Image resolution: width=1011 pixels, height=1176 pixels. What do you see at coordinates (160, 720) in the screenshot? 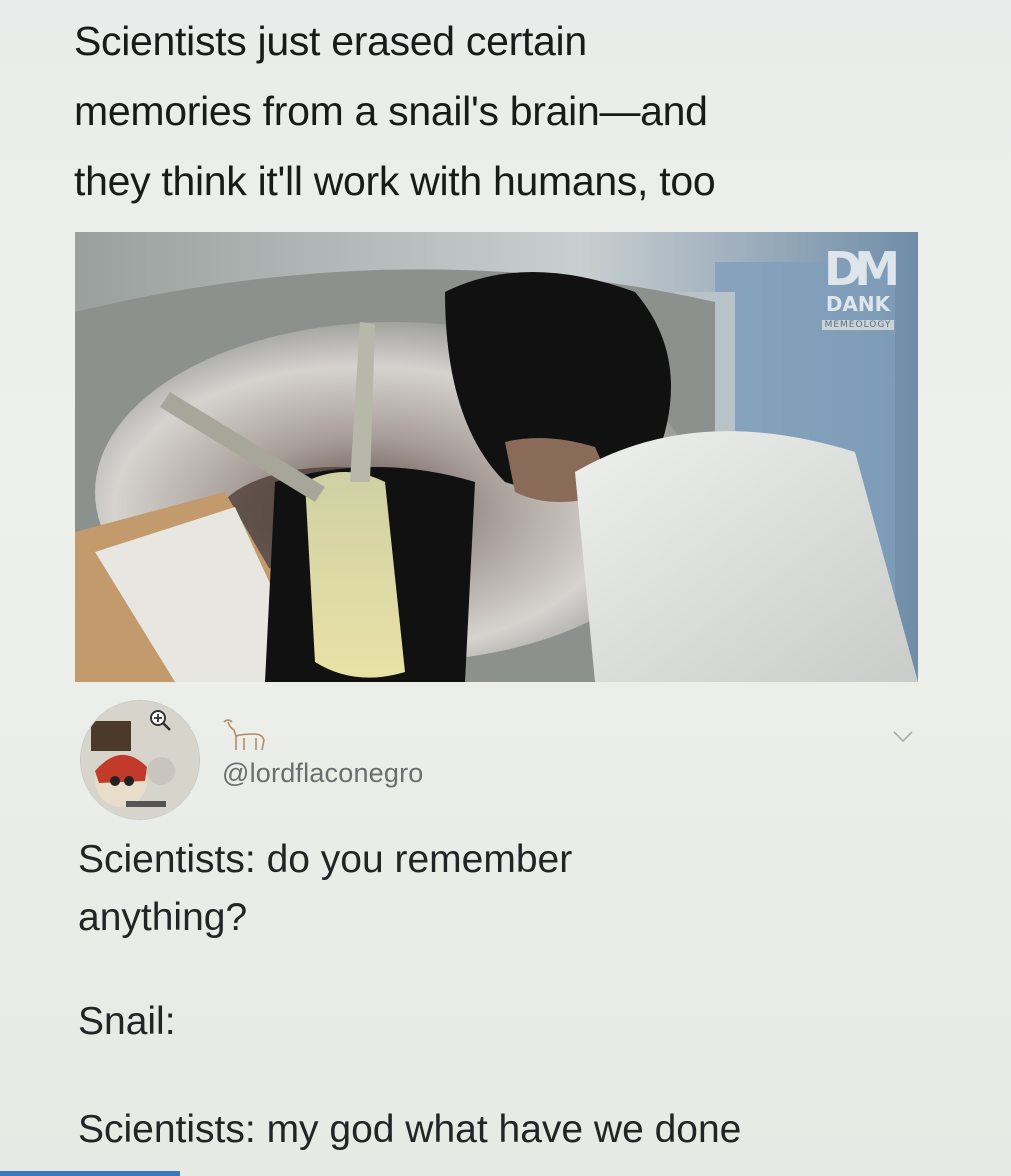
I see `zoom-in-icon` at bounding box center [160, 720].